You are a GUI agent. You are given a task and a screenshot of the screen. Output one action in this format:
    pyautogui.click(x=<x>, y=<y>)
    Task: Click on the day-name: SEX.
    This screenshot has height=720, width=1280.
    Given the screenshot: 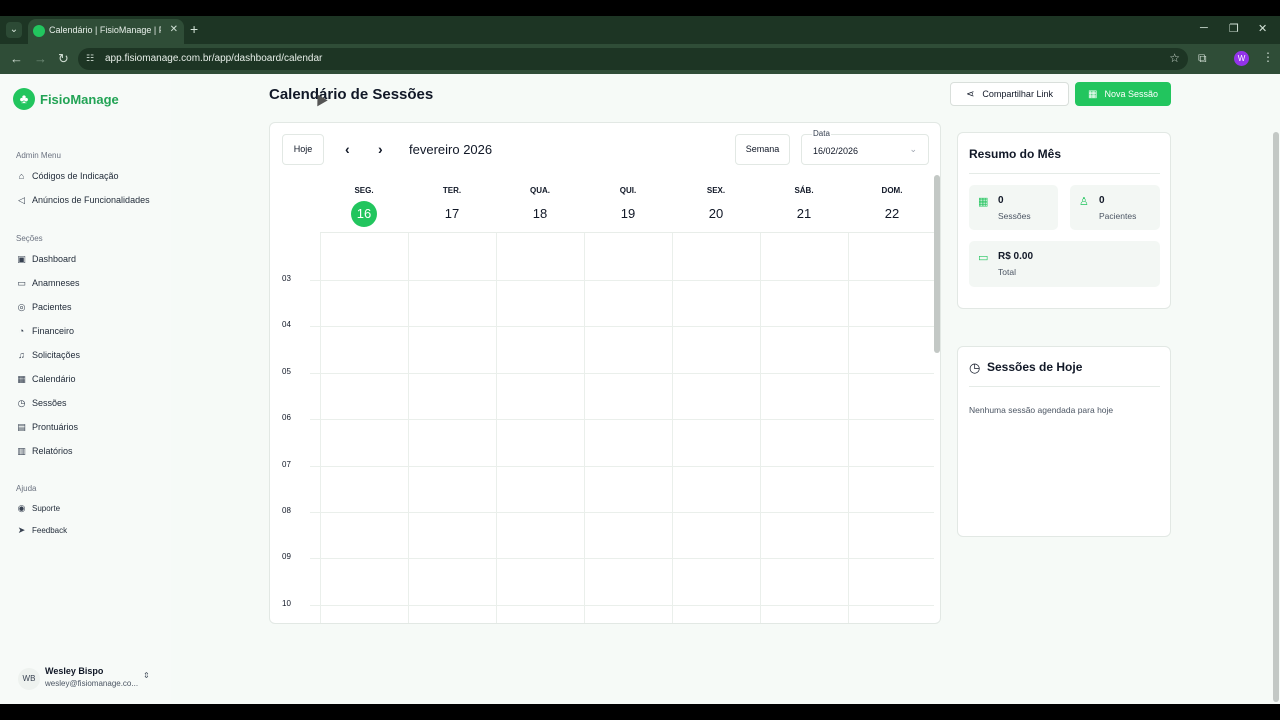 What is the action you would take?
    pyautogui.click(x=716, y=190)
    